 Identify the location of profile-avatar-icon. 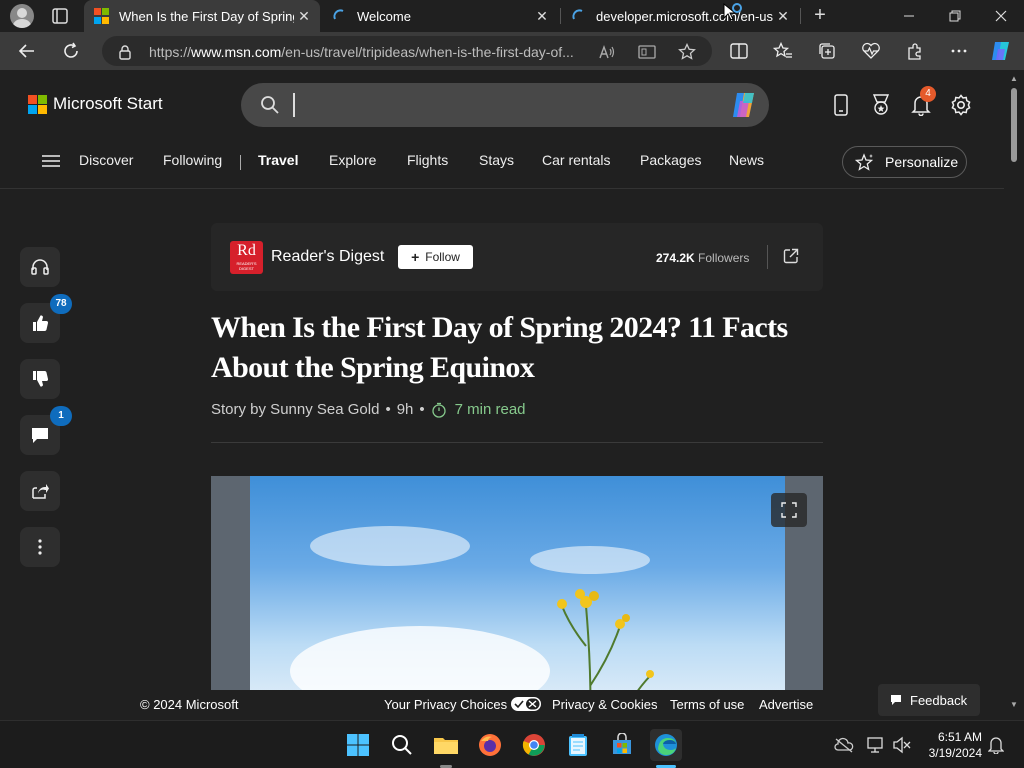
(22, 16).